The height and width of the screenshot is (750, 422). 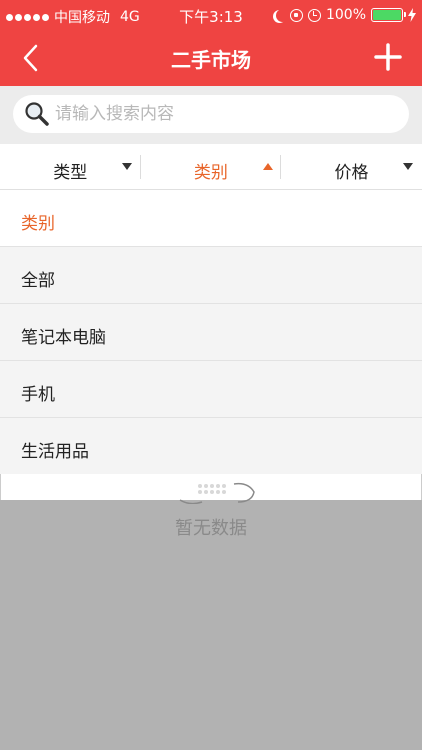 I want to click on filter-tab-label: 价格, so click(x=351, y=173).